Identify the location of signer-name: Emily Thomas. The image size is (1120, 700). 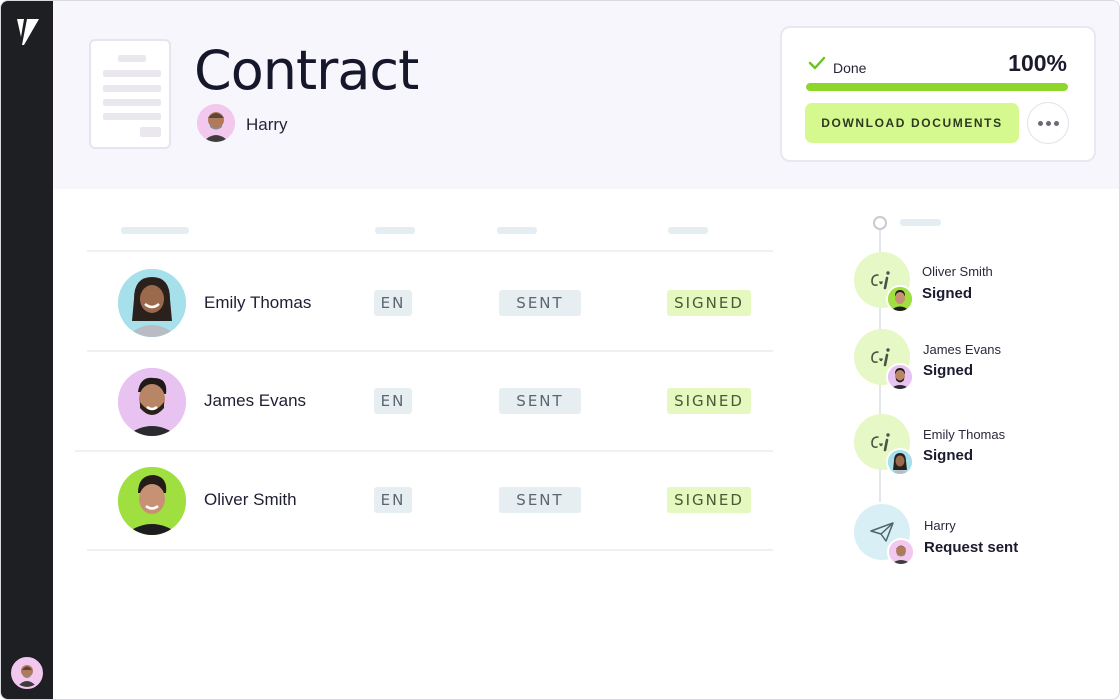
(258, 302).